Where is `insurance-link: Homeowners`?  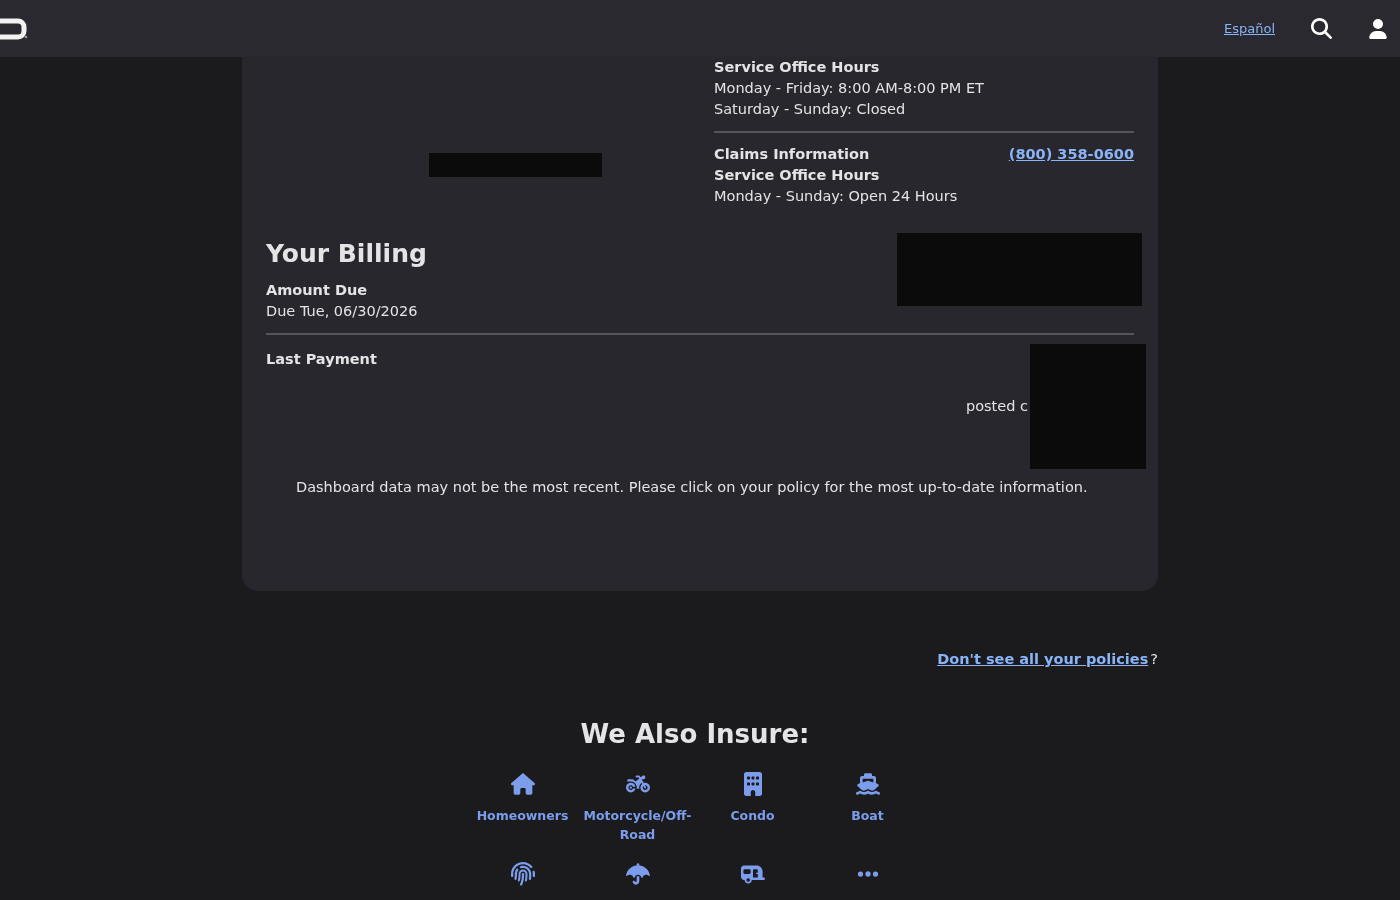
insurance-link: Homeowners is located at coordinates (522, 815).